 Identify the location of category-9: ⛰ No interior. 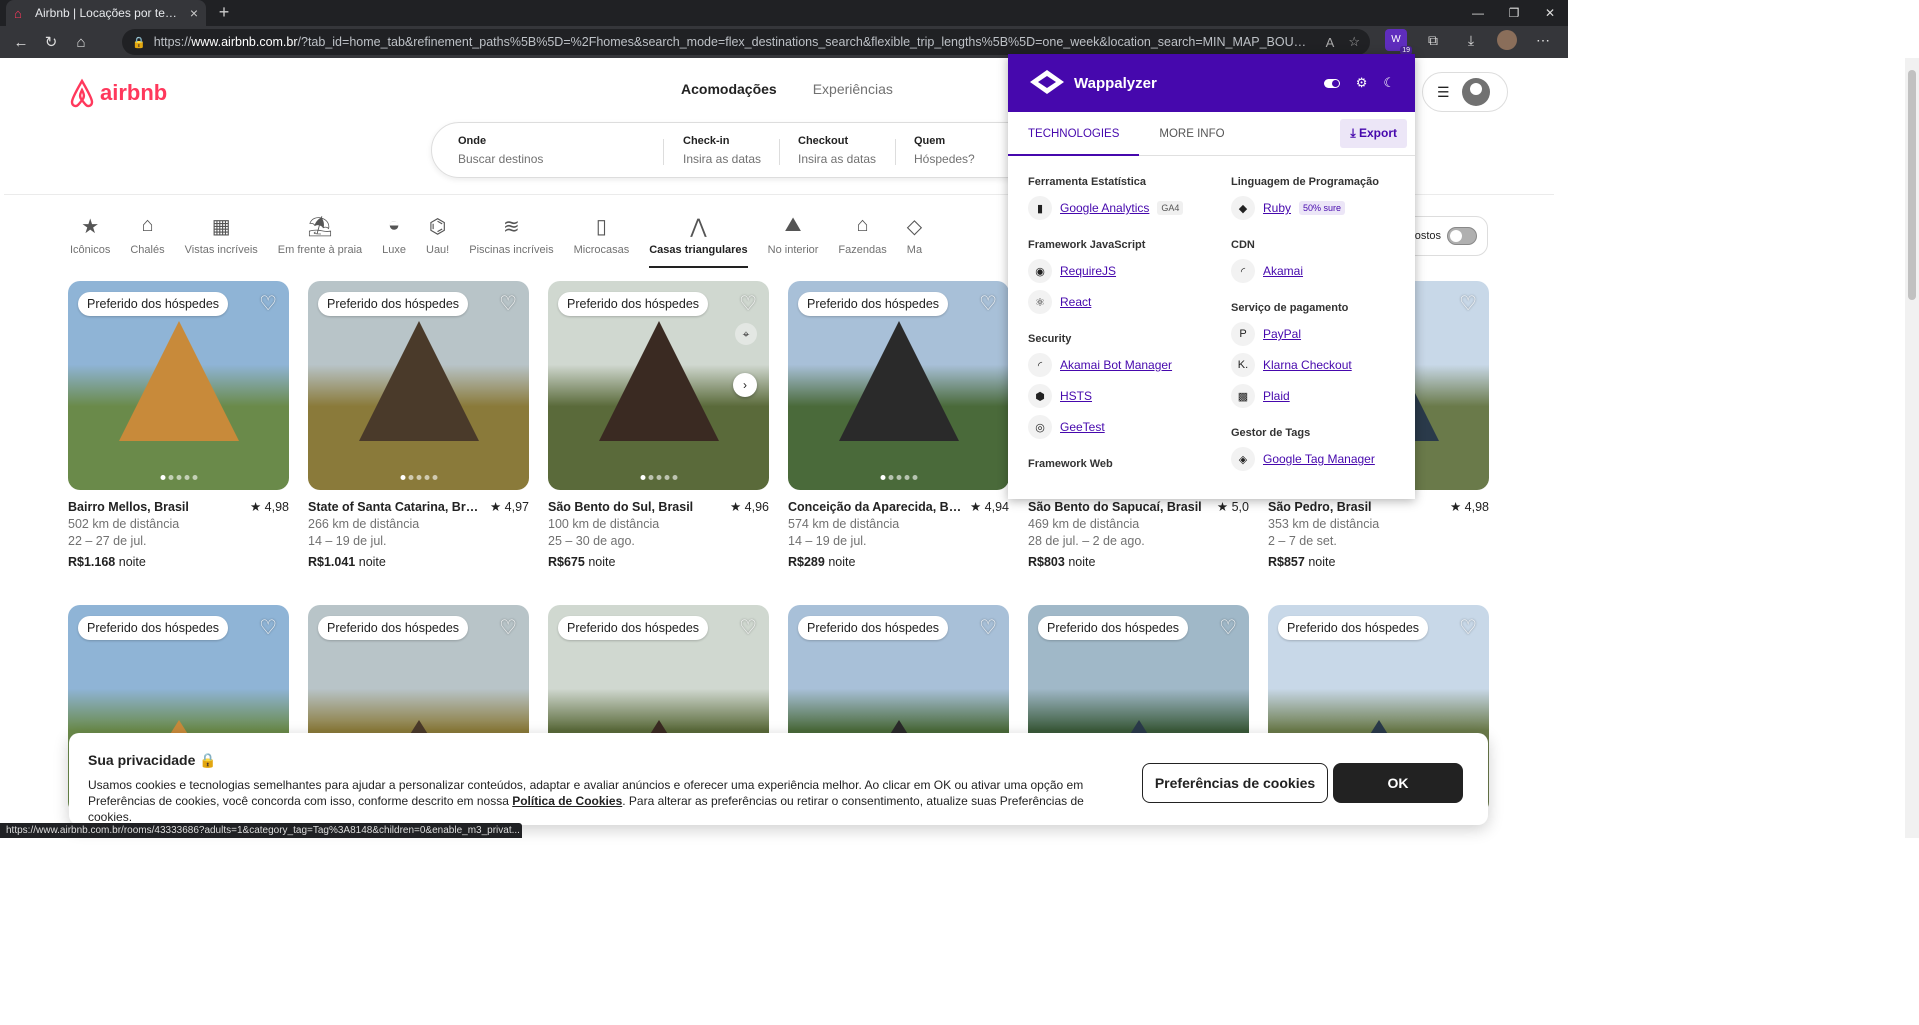
(793, 235).